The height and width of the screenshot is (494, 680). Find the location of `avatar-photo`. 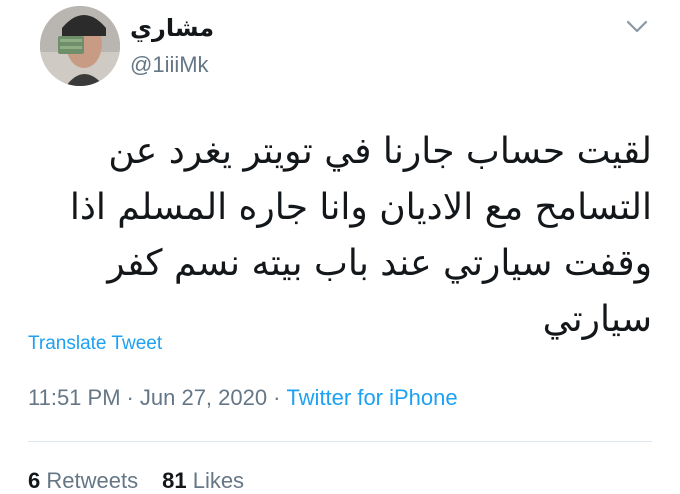

avatar-photo is located at coordinates (80, 46).